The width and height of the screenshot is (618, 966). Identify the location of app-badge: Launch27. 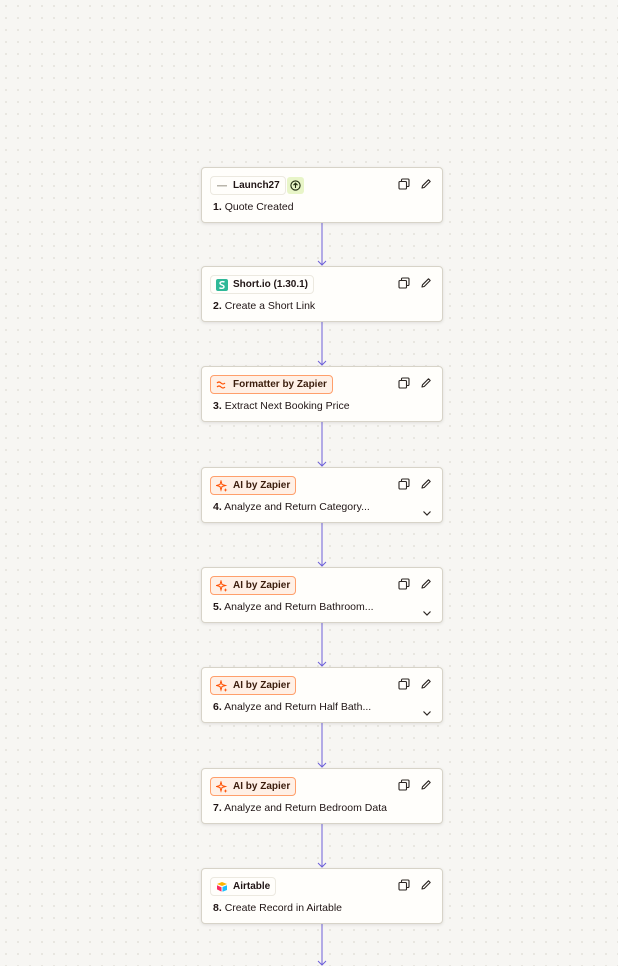
(248, 185).